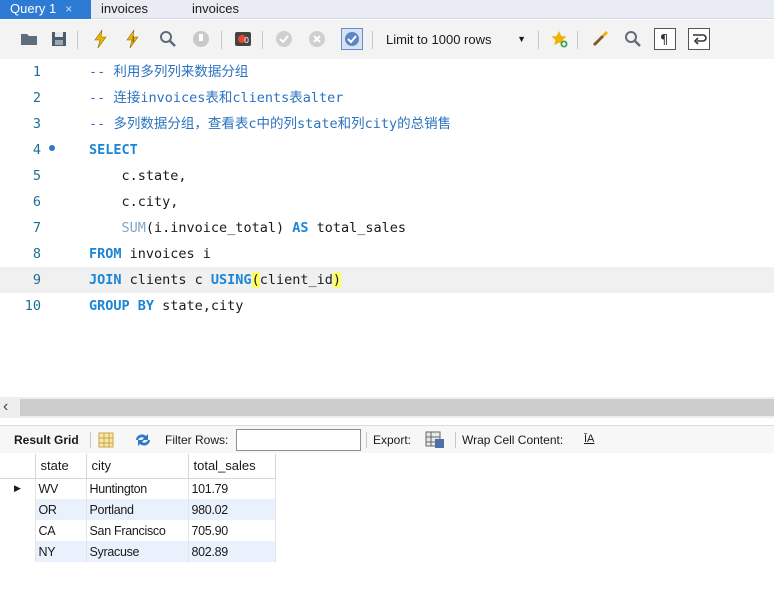  What do you see at coordinates (387, 254) in the screenshot?
I see `editor-line: 8 FROM invoices i` at bounding box center [387, 254].